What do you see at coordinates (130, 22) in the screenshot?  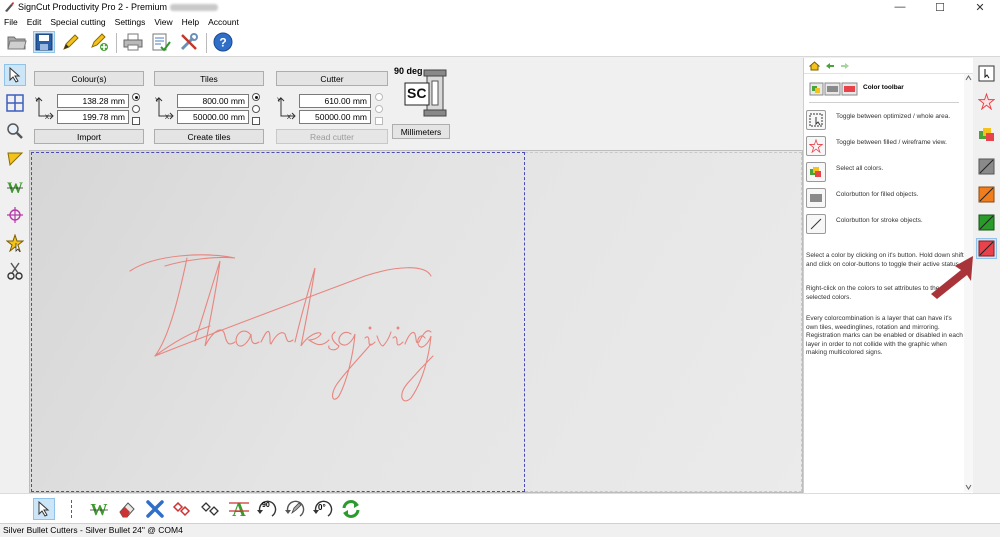 I see `menu-settings: Settings` at bounding box center [130, 22].